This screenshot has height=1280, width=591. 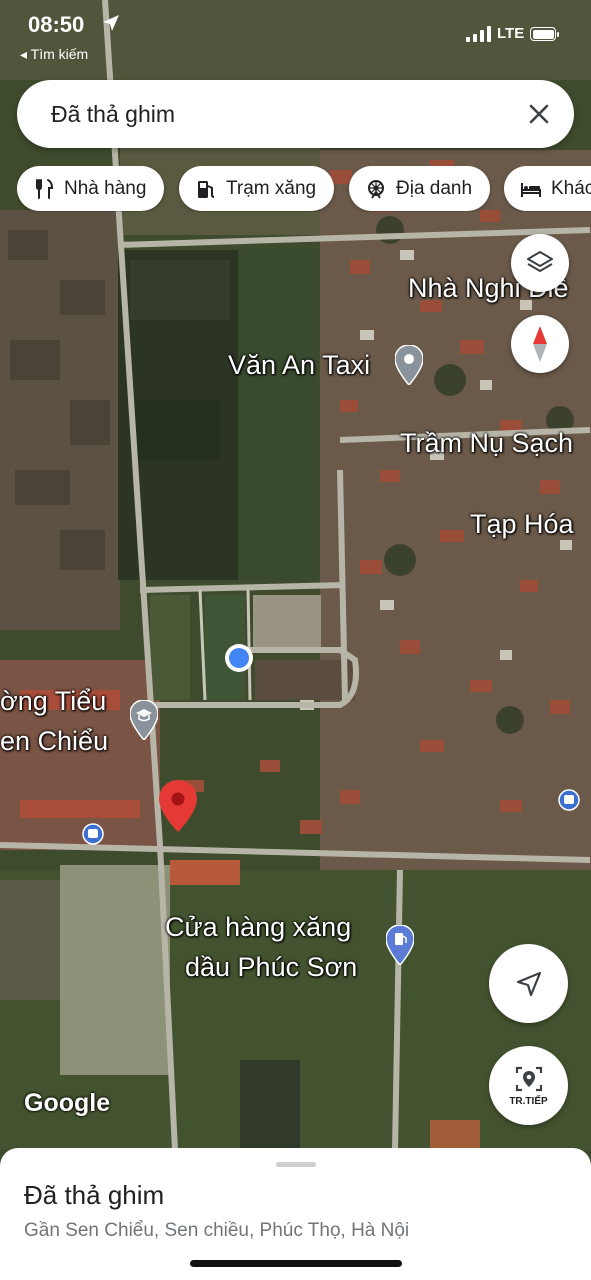 What do you see at coordinates (295, 35) in the screenshot?
I see `status-bar: 08:50 ◂ Tìm kiếm LTE` at bounding box center [295, 35].